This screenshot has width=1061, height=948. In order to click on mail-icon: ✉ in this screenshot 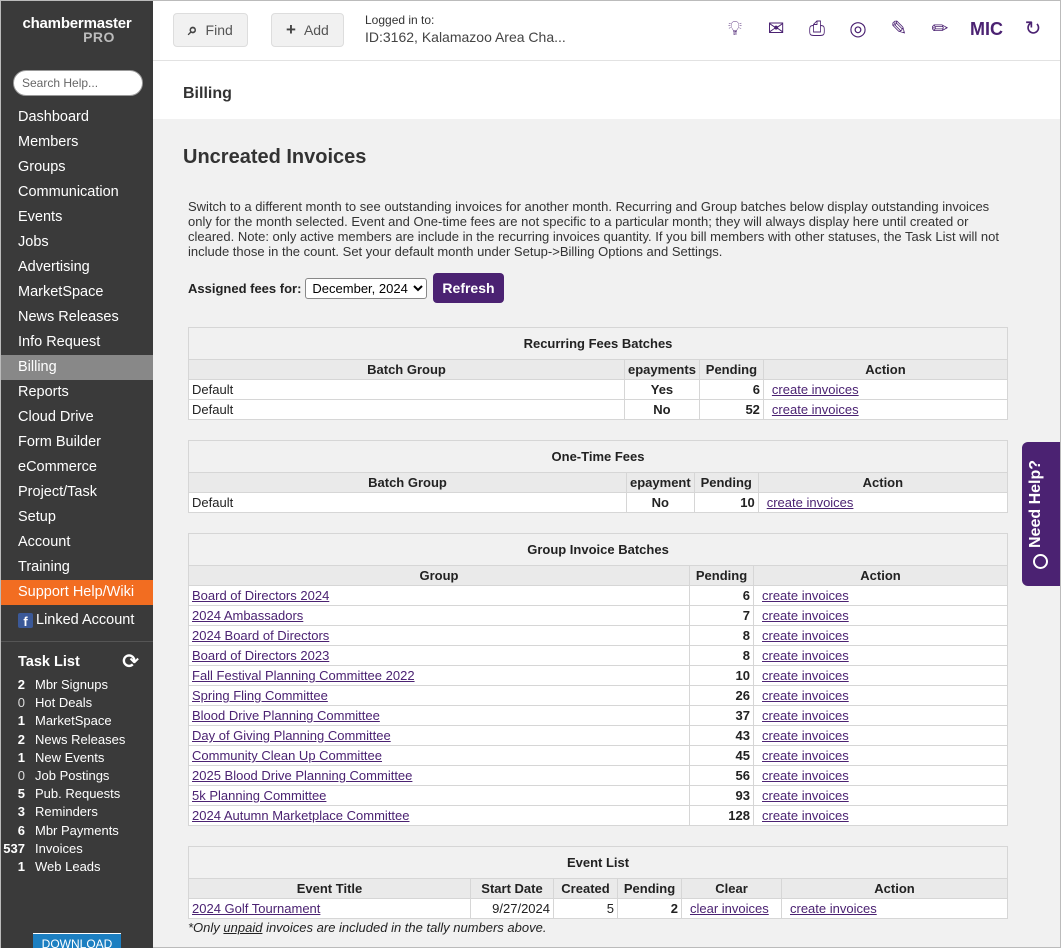, I will do `click(776, 29)`.